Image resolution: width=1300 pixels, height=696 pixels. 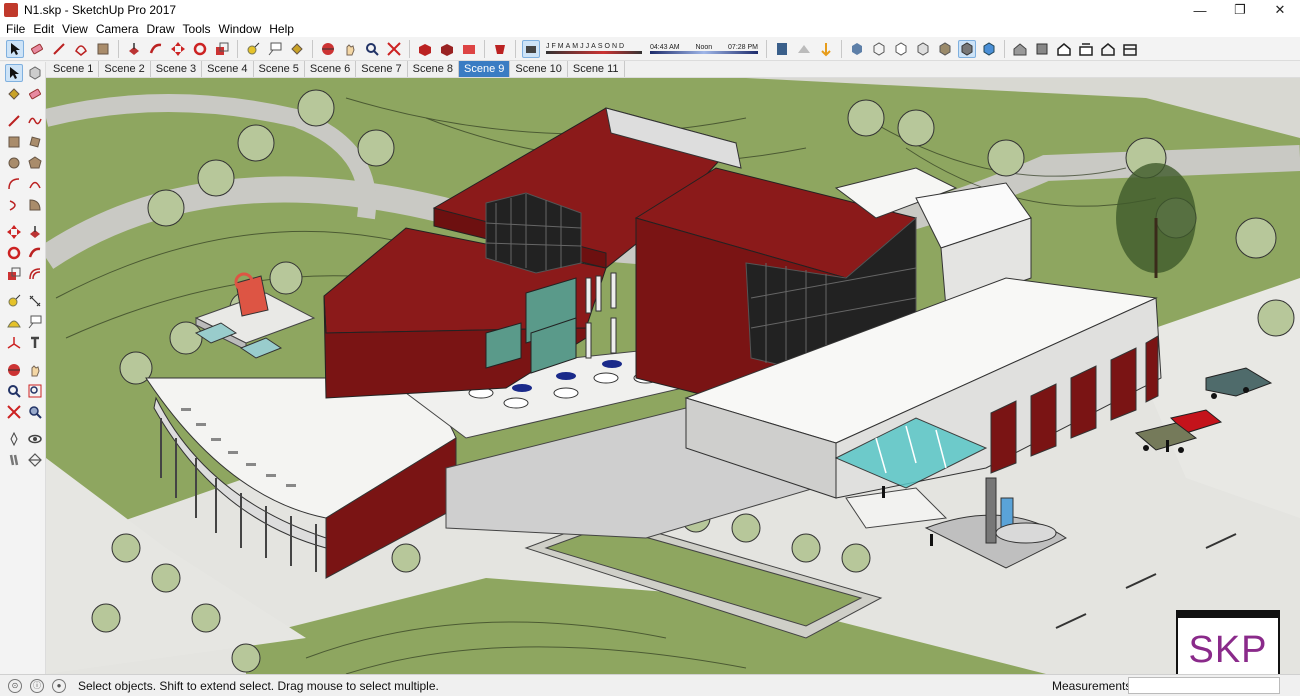 I want to click on tab-scene-3: Scene 3, so click(x=177, y=69).